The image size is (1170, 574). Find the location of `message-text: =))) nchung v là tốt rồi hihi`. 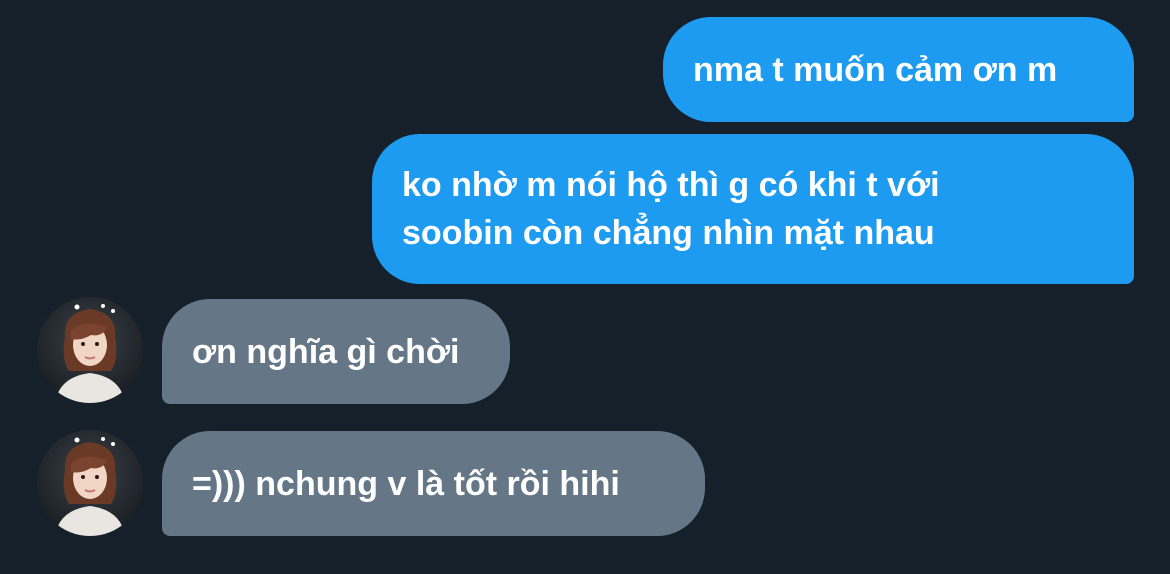

message-text: =))) nchung v là tốt rồi hihi is located at coordinates (406, 483).